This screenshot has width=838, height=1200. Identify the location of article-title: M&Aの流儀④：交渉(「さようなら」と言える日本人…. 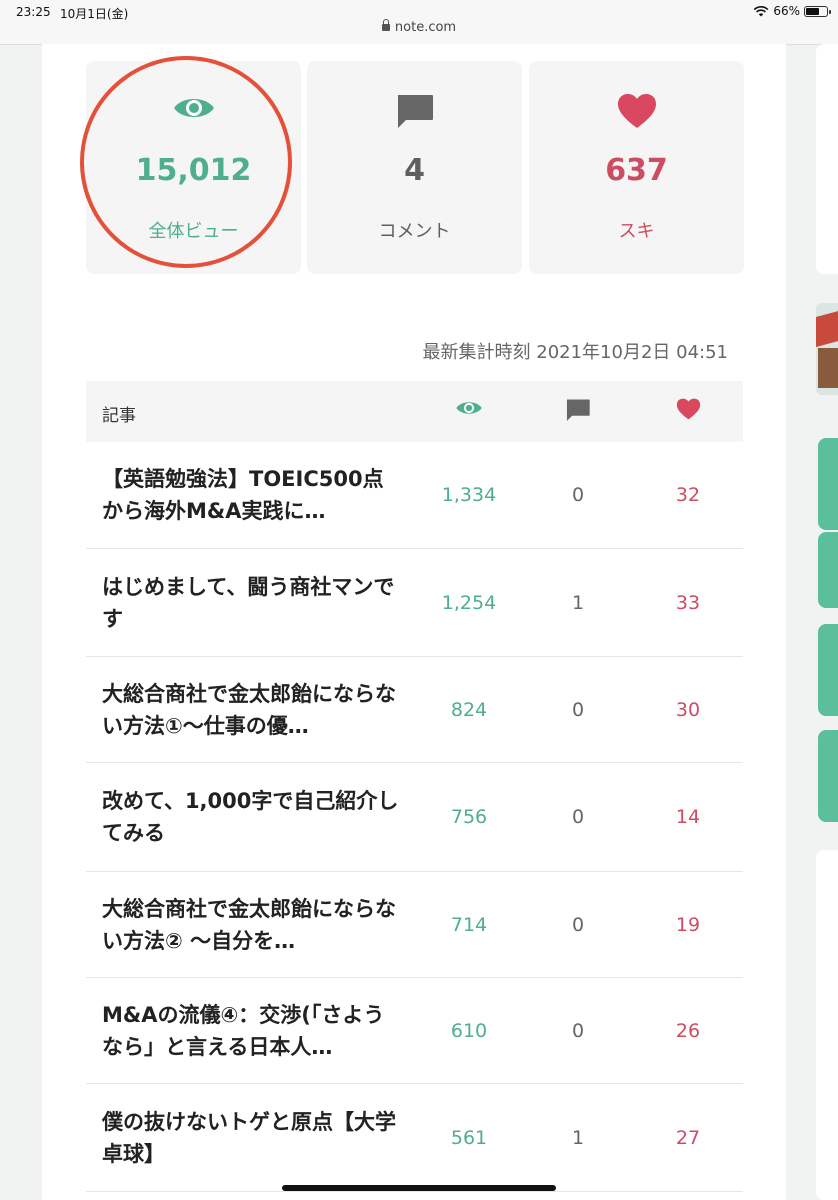
(252, 1031).